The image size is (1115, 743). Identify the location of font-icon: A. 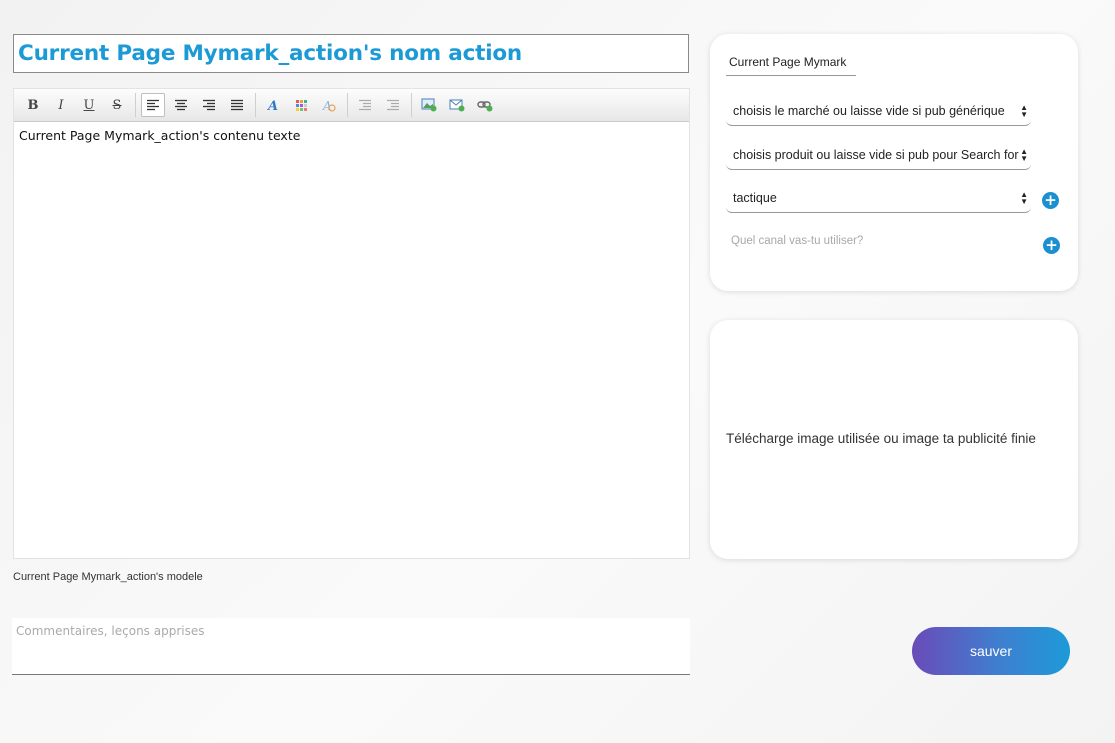
(272, 105).